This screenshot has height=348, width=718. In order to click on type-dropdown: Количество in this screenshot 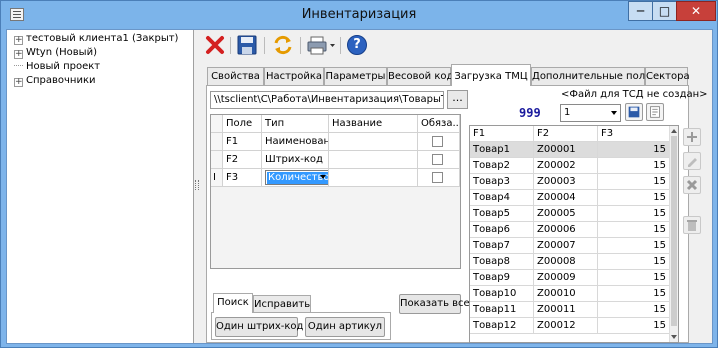, I will do `click(296, 177)`.